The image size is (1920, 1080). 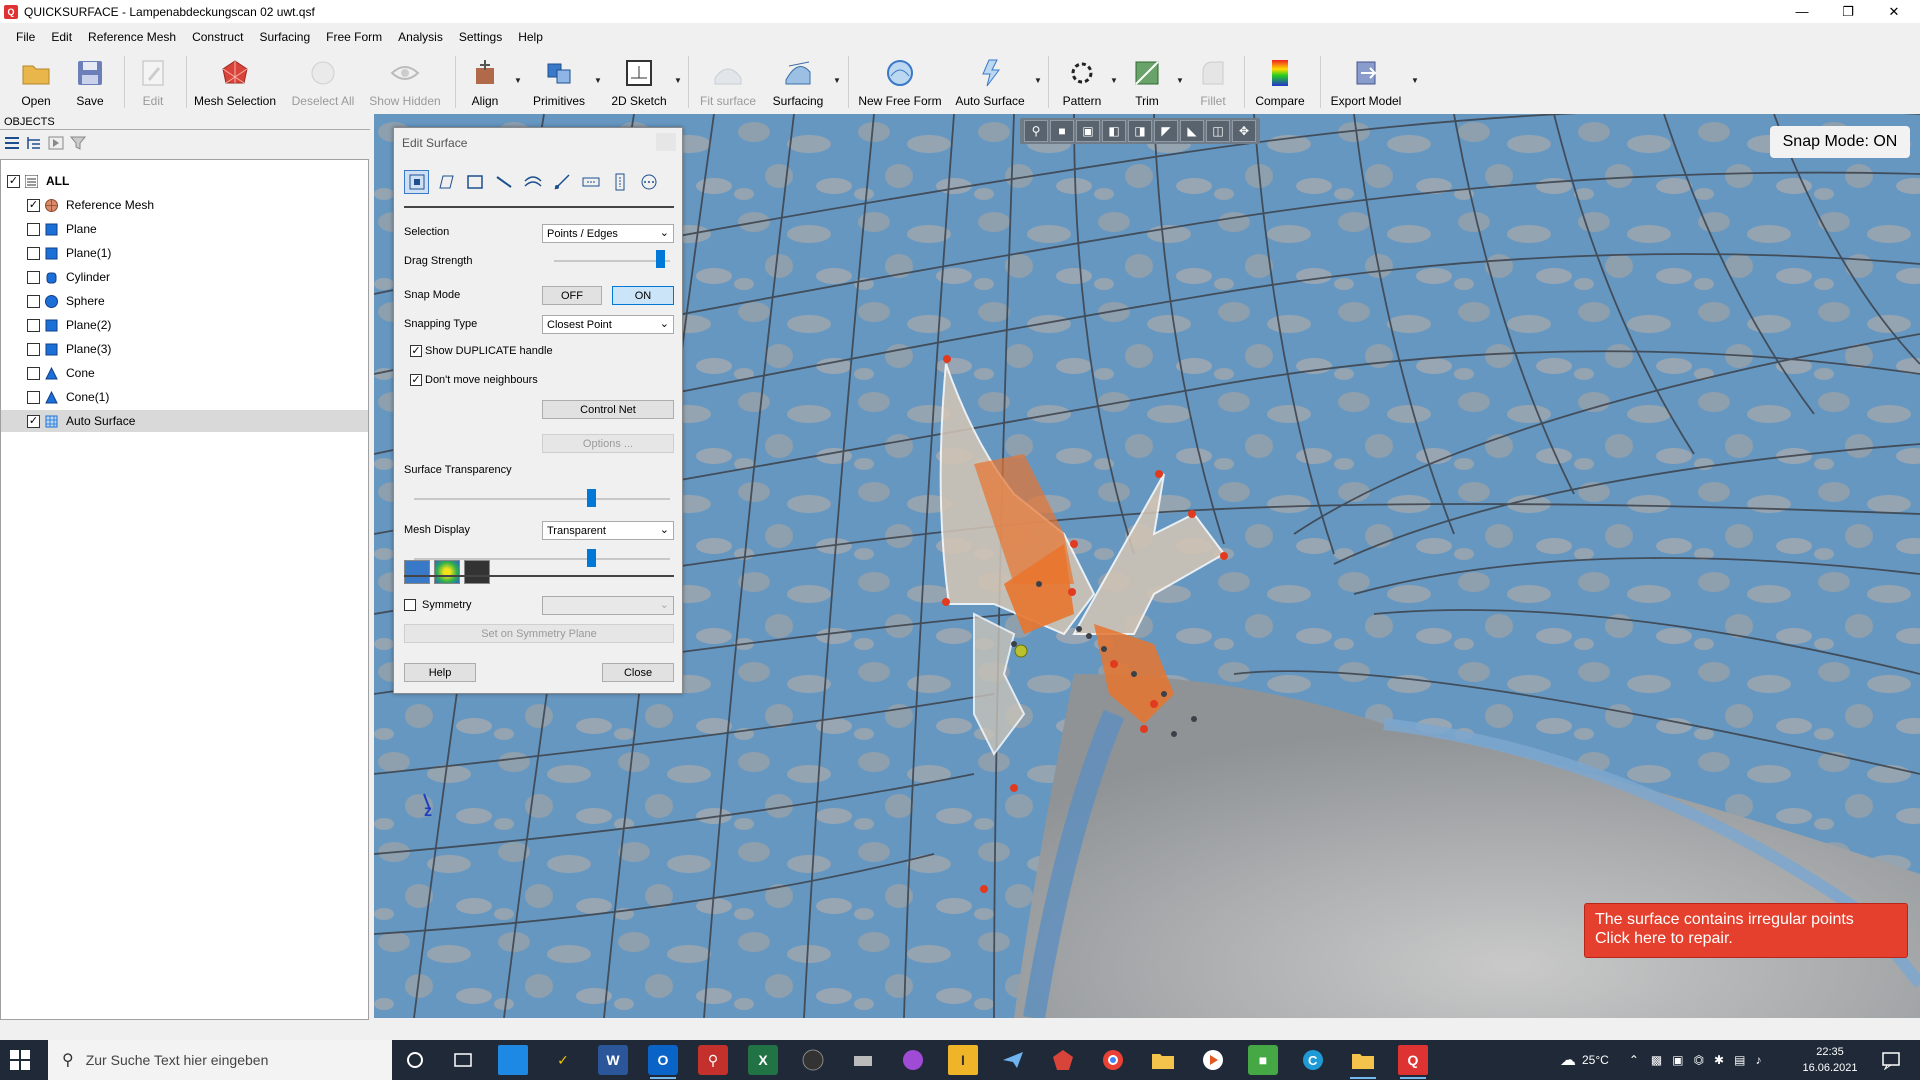 What do you see at coordinates (1213, 82) in the screenshot?
I see `fillet-button: Fillet` at bounding box center [1213, 82].